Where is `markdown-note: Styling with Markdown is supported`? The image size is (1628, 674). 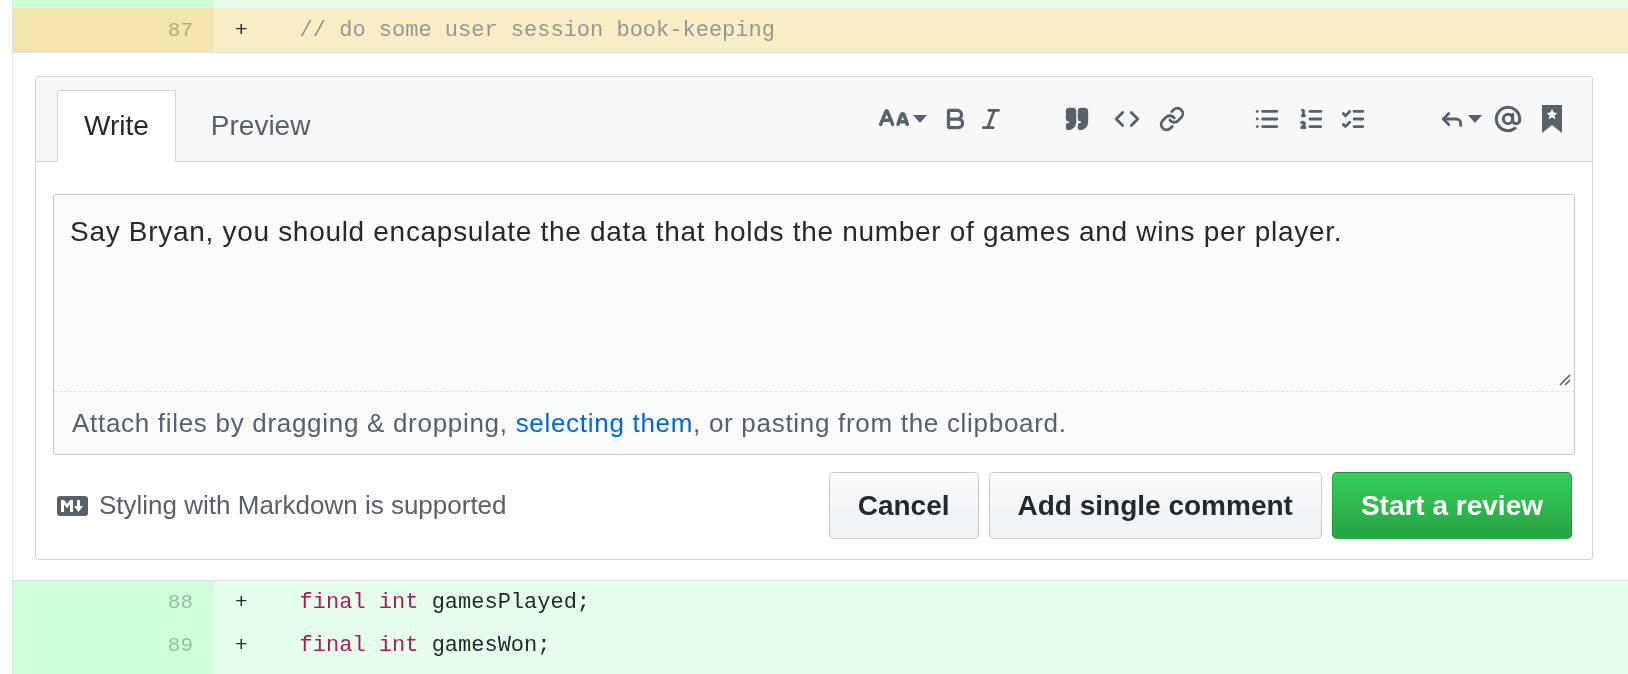 markdown-note: Styling with Markdown is supported is located at coordinates (303, 505).